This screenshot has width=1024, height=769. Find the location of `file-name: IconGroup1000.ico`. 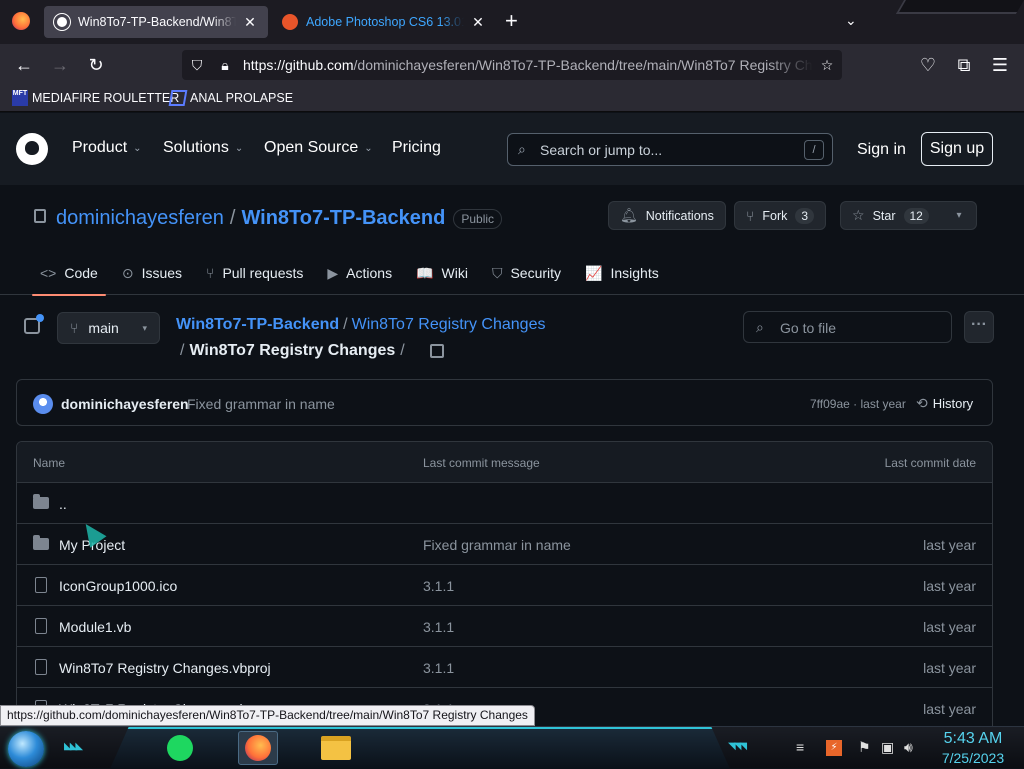

file-name: IconGroup1000.ico is located at coordinates (118, 586).